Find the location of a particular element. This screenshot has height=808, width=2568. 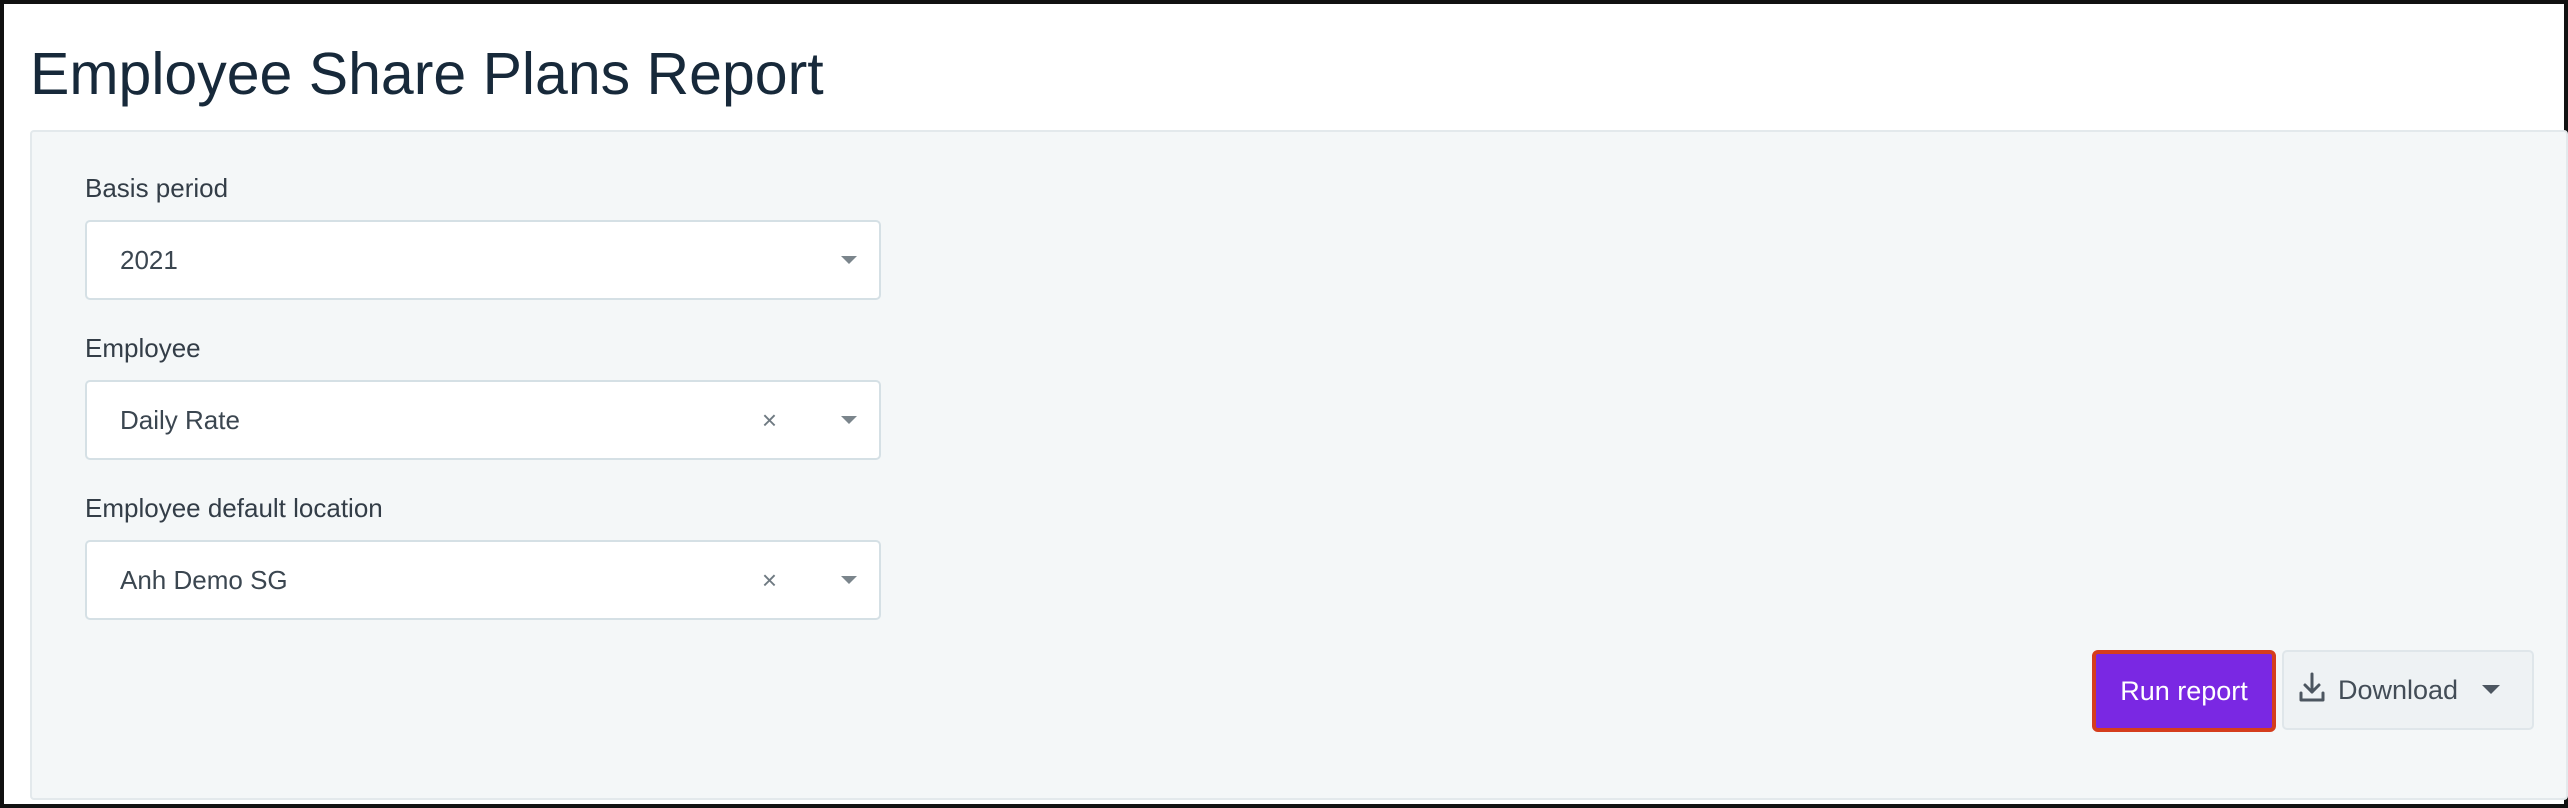

location-label: Employee default location is located at coordinates (234, 508).